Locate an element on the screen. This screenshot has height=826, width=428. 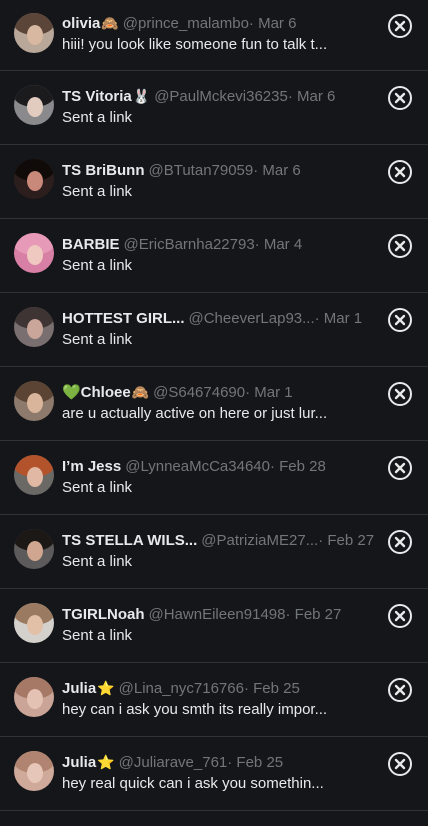
sender-handle: @HawnEileen91498 is located at coordinates (217, 614).